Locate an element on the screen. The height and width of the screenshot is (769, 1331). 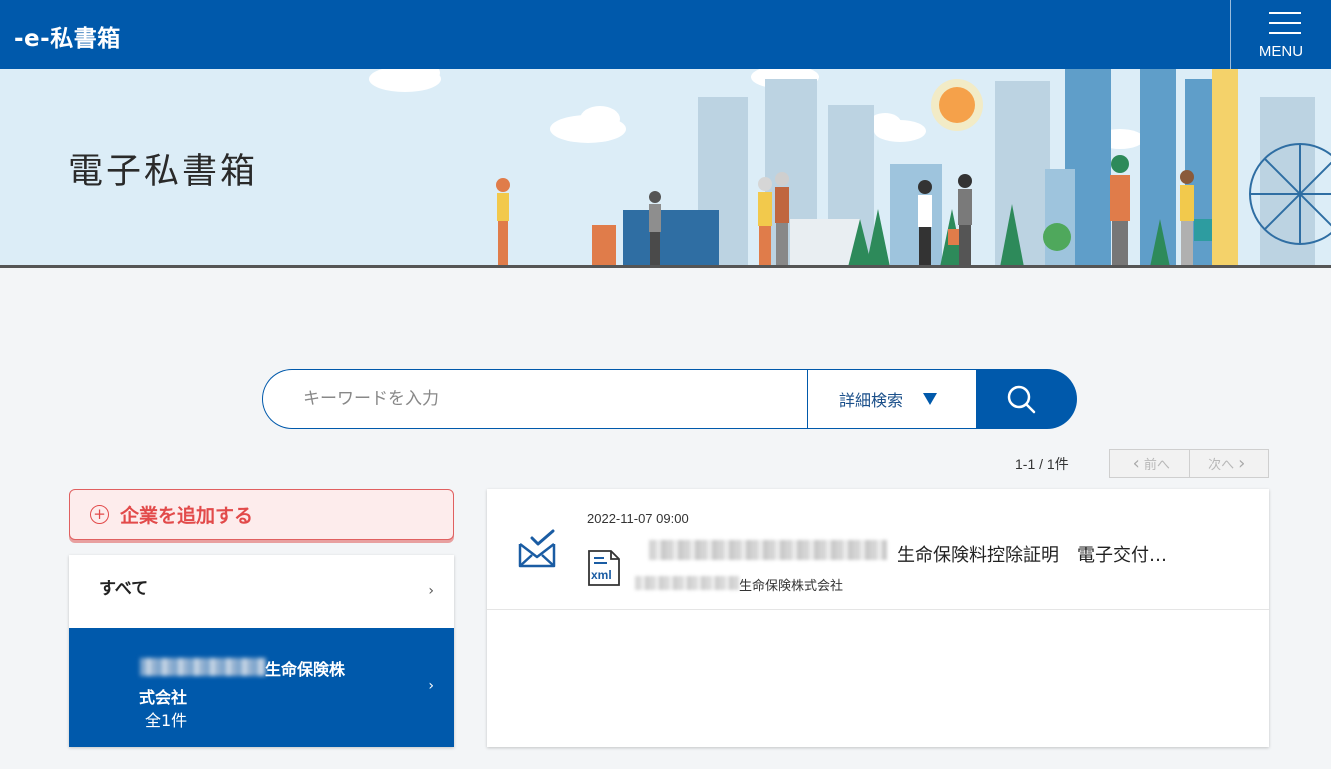
menu-button: MENU is located at coordinates (1280, 34).